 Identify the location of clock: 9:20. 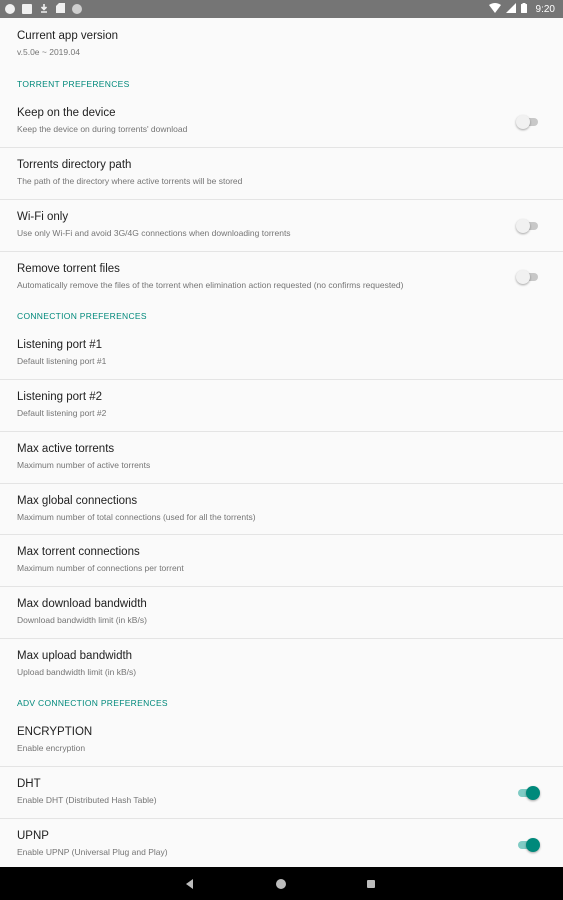
(545, 9).